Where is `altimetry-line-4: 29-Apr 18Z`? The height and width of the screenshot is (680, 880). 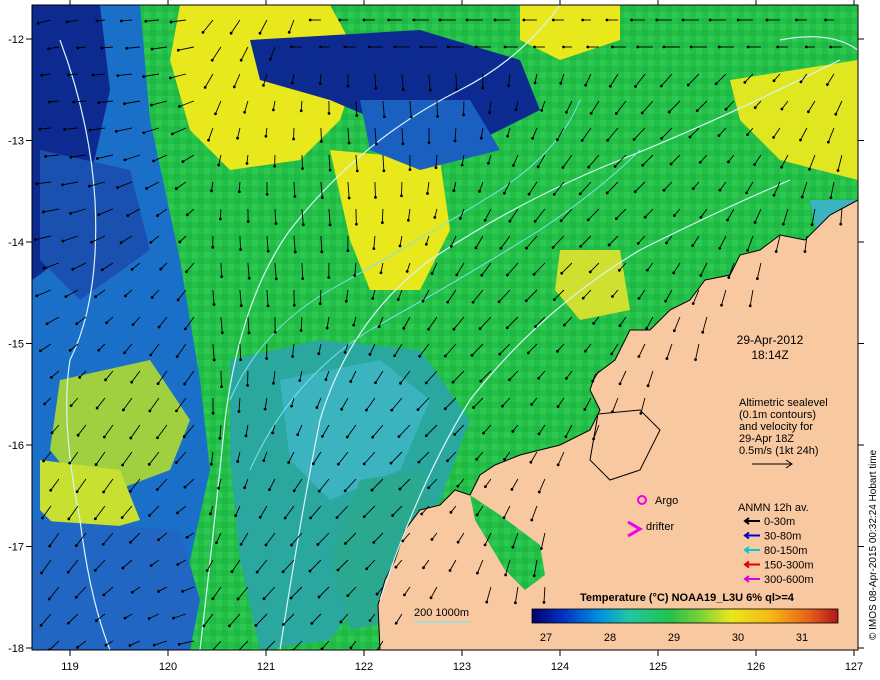
altimetry-line-4: 29-Apr 18Z is located at coordinates (766, 439).